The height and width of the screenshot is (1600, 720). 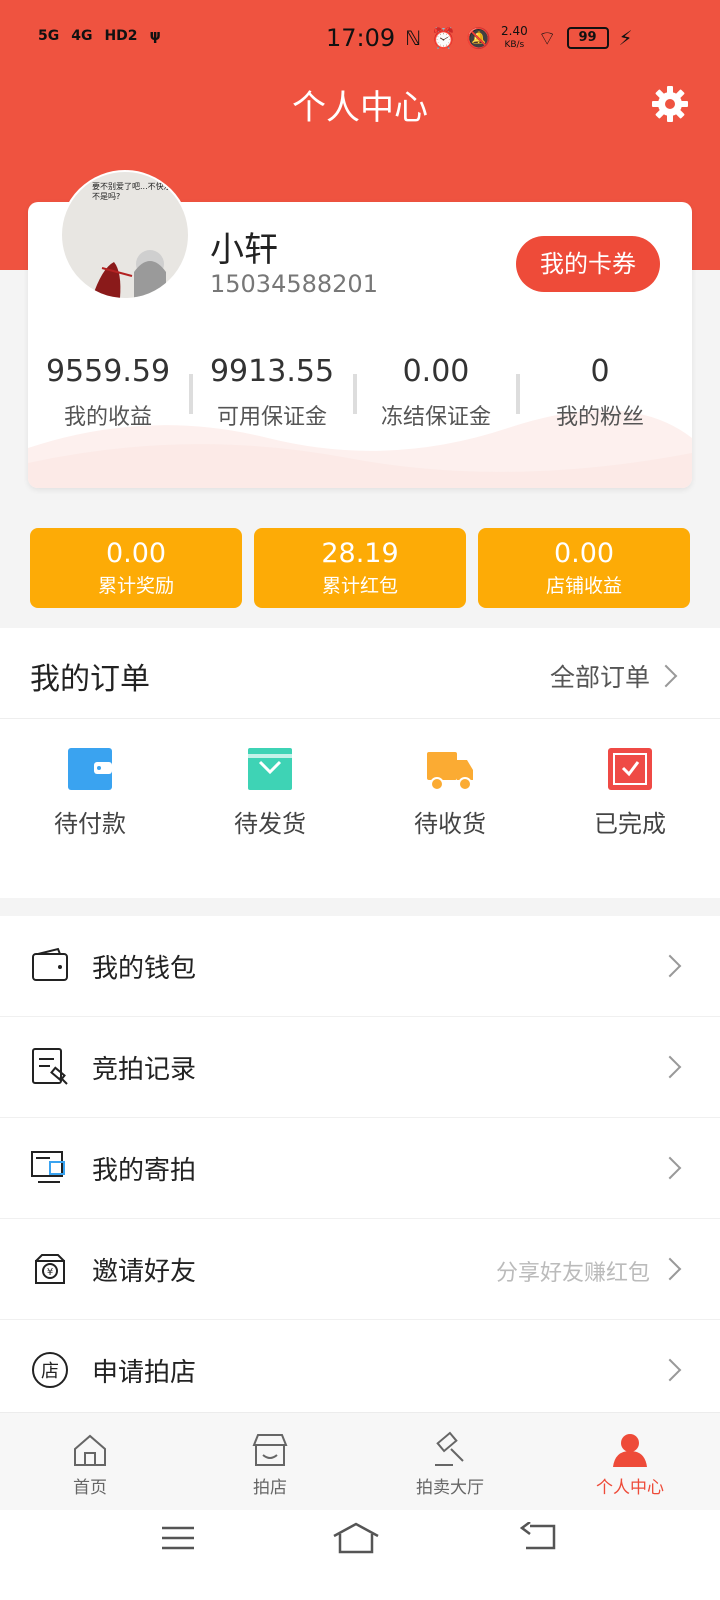 What do you see at coordinates (294, 284) in the screenshot?
I see `user-phone: 15034588201` at bounding box center [294, 284].